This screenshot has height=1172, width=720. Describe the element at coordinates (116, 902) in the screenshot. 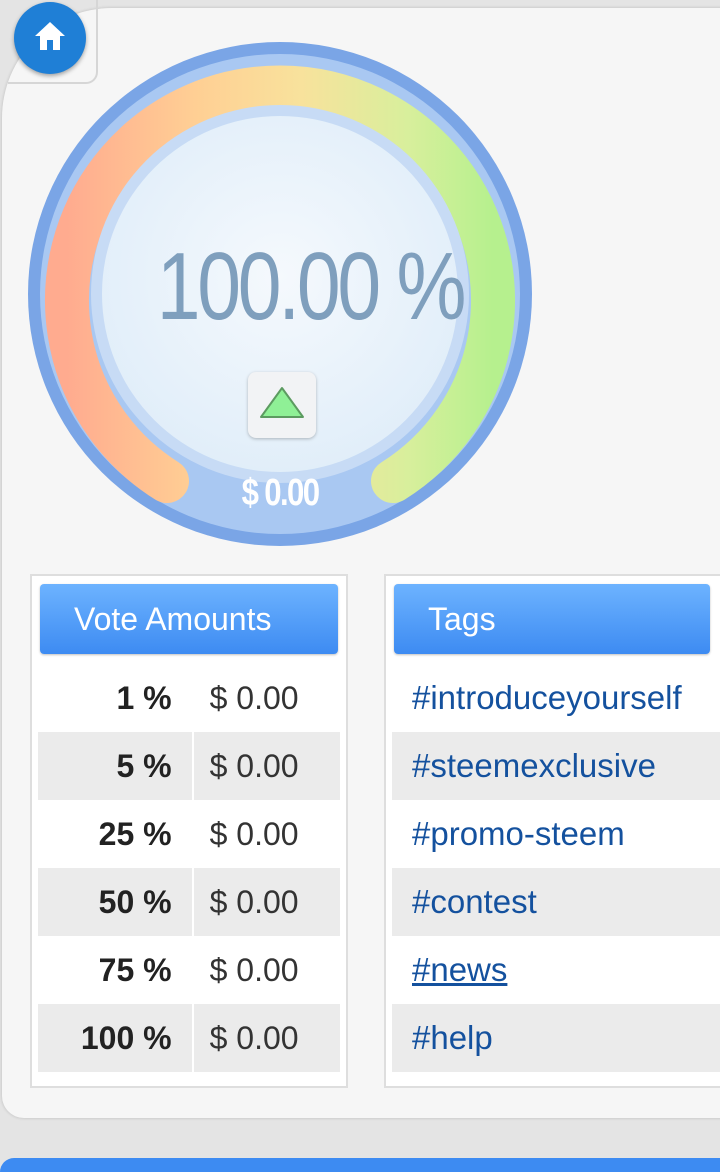

I see `vote-percent-cell: 50 %` at that location.